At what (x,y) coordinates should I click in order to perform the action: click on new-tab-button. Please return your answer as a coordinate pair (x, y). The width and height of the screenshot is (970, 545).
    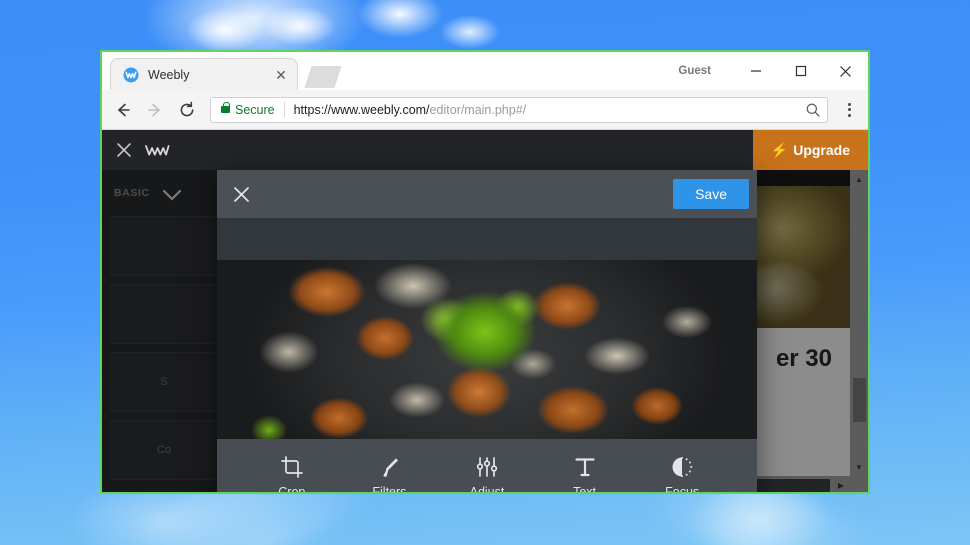
    Looking at the image, I should click on (323, 77).